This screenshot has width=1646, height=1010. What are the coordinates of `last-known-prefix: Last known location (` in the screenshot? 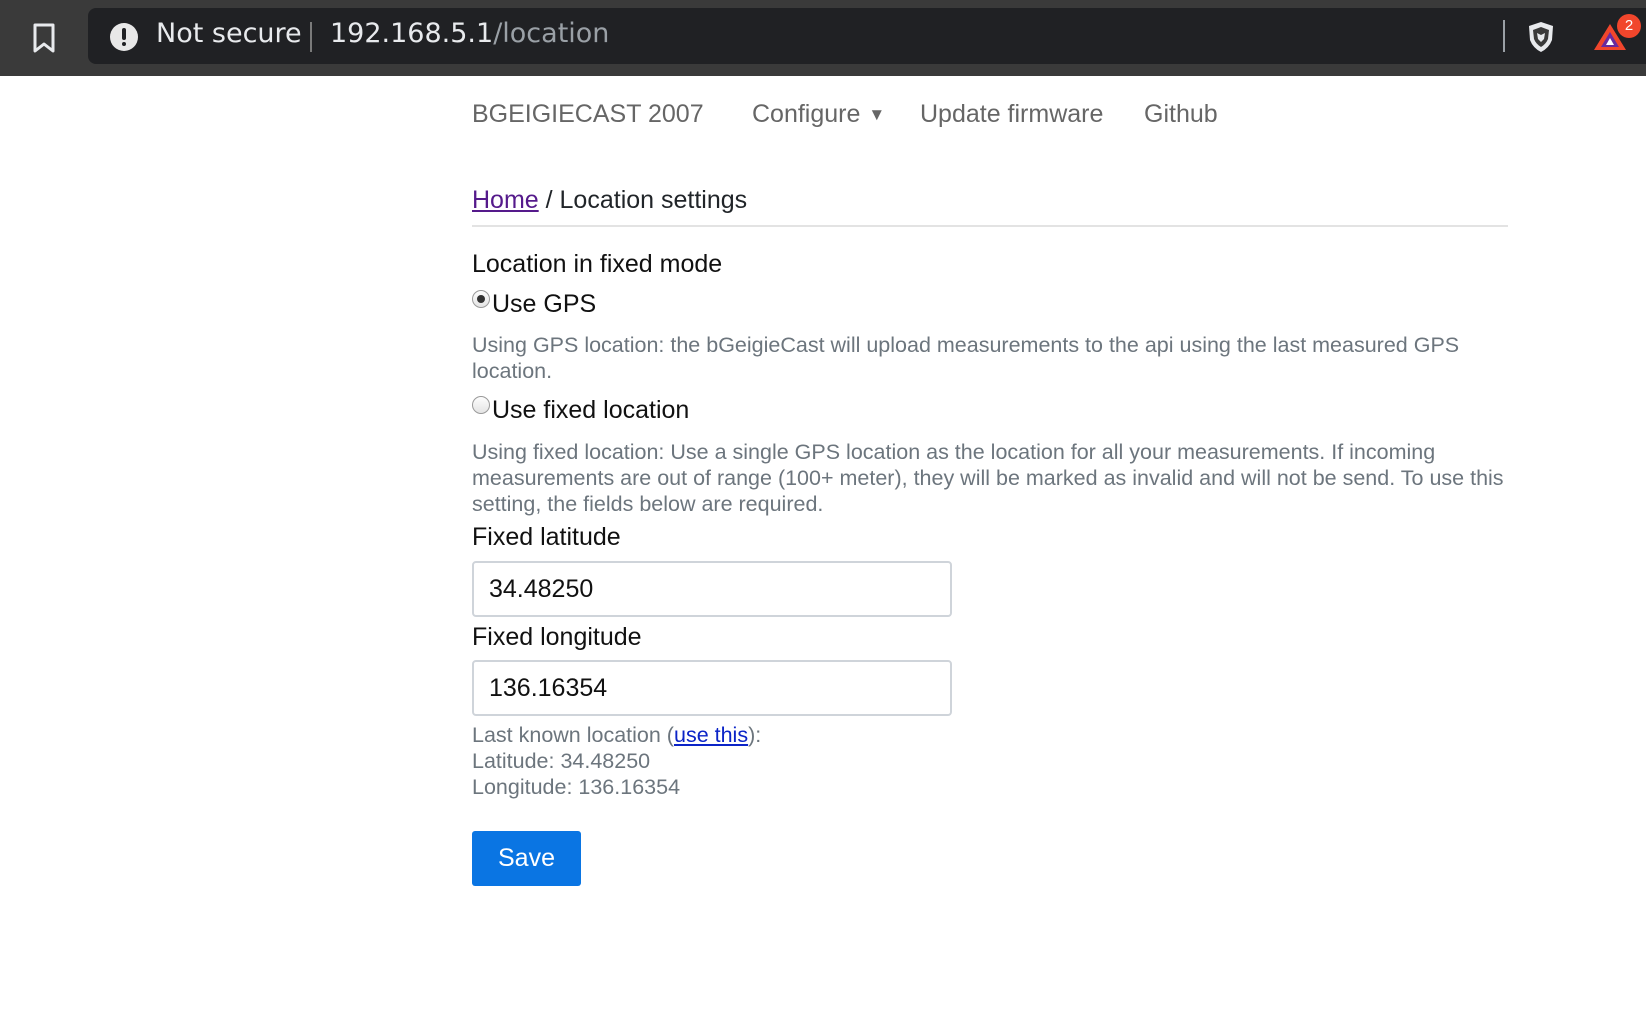 It's located at (573, 735).